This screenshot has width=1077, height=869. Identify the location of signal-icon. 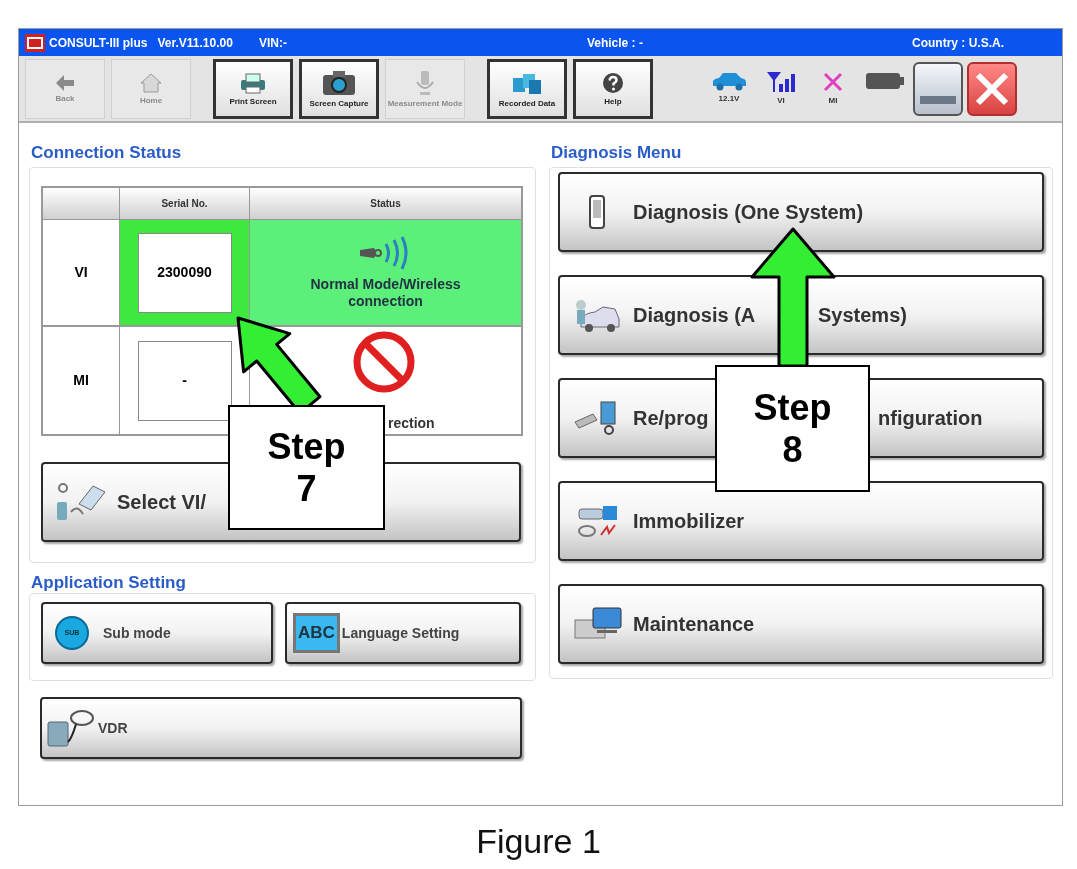
(781, 81).